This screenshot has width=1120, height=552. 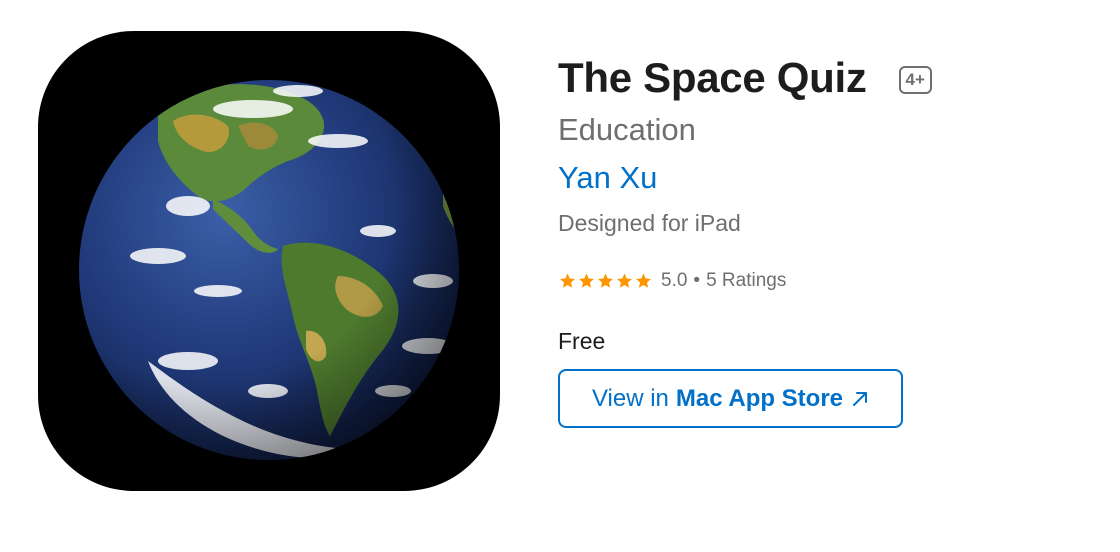 I want to click on external-arrow-icon, so click(x=860, y=399).